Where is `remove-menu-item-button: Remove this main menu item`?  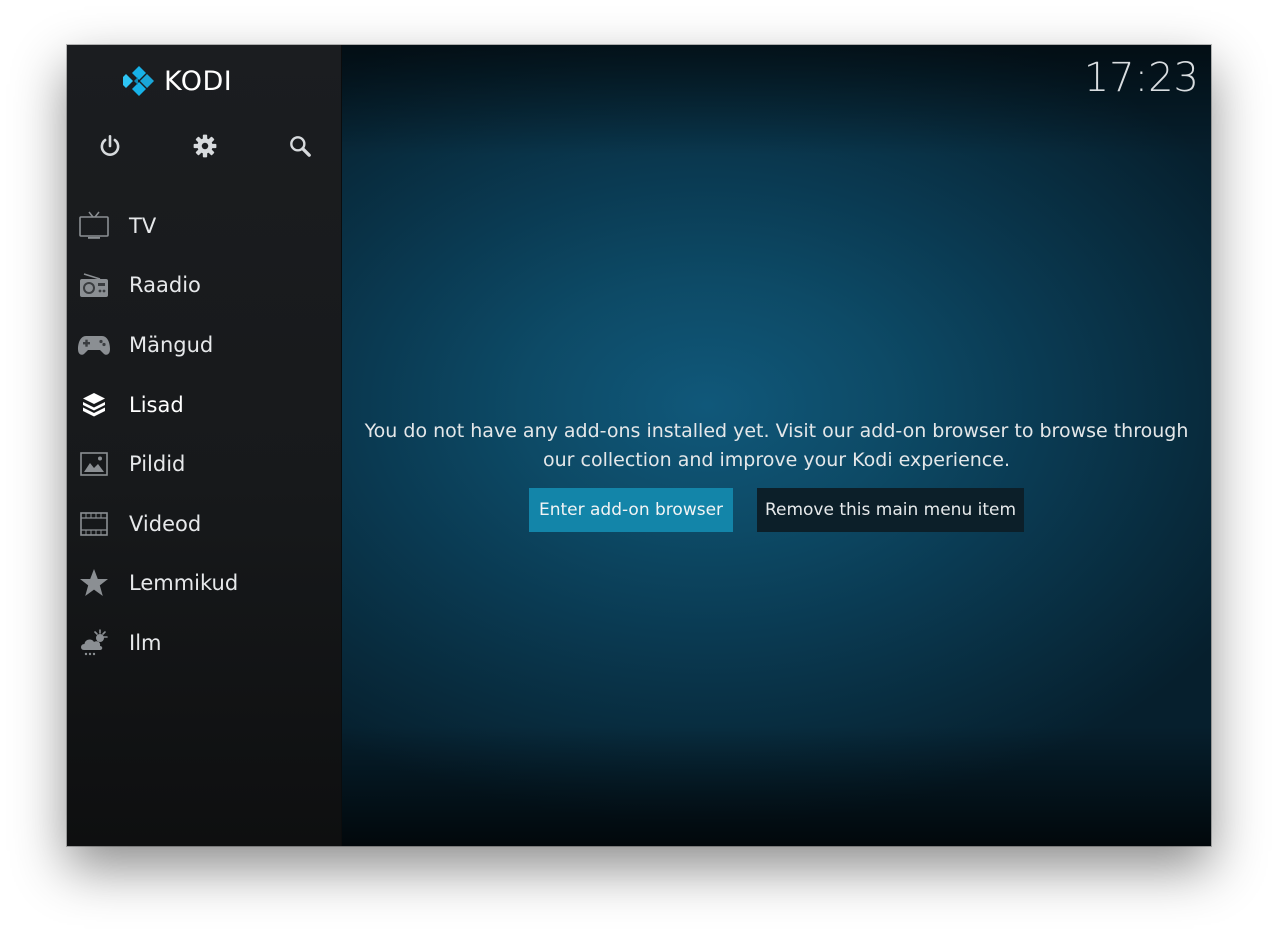 remove-menu-item-button: Remove this main menu item is located at coordinates (890, 510).